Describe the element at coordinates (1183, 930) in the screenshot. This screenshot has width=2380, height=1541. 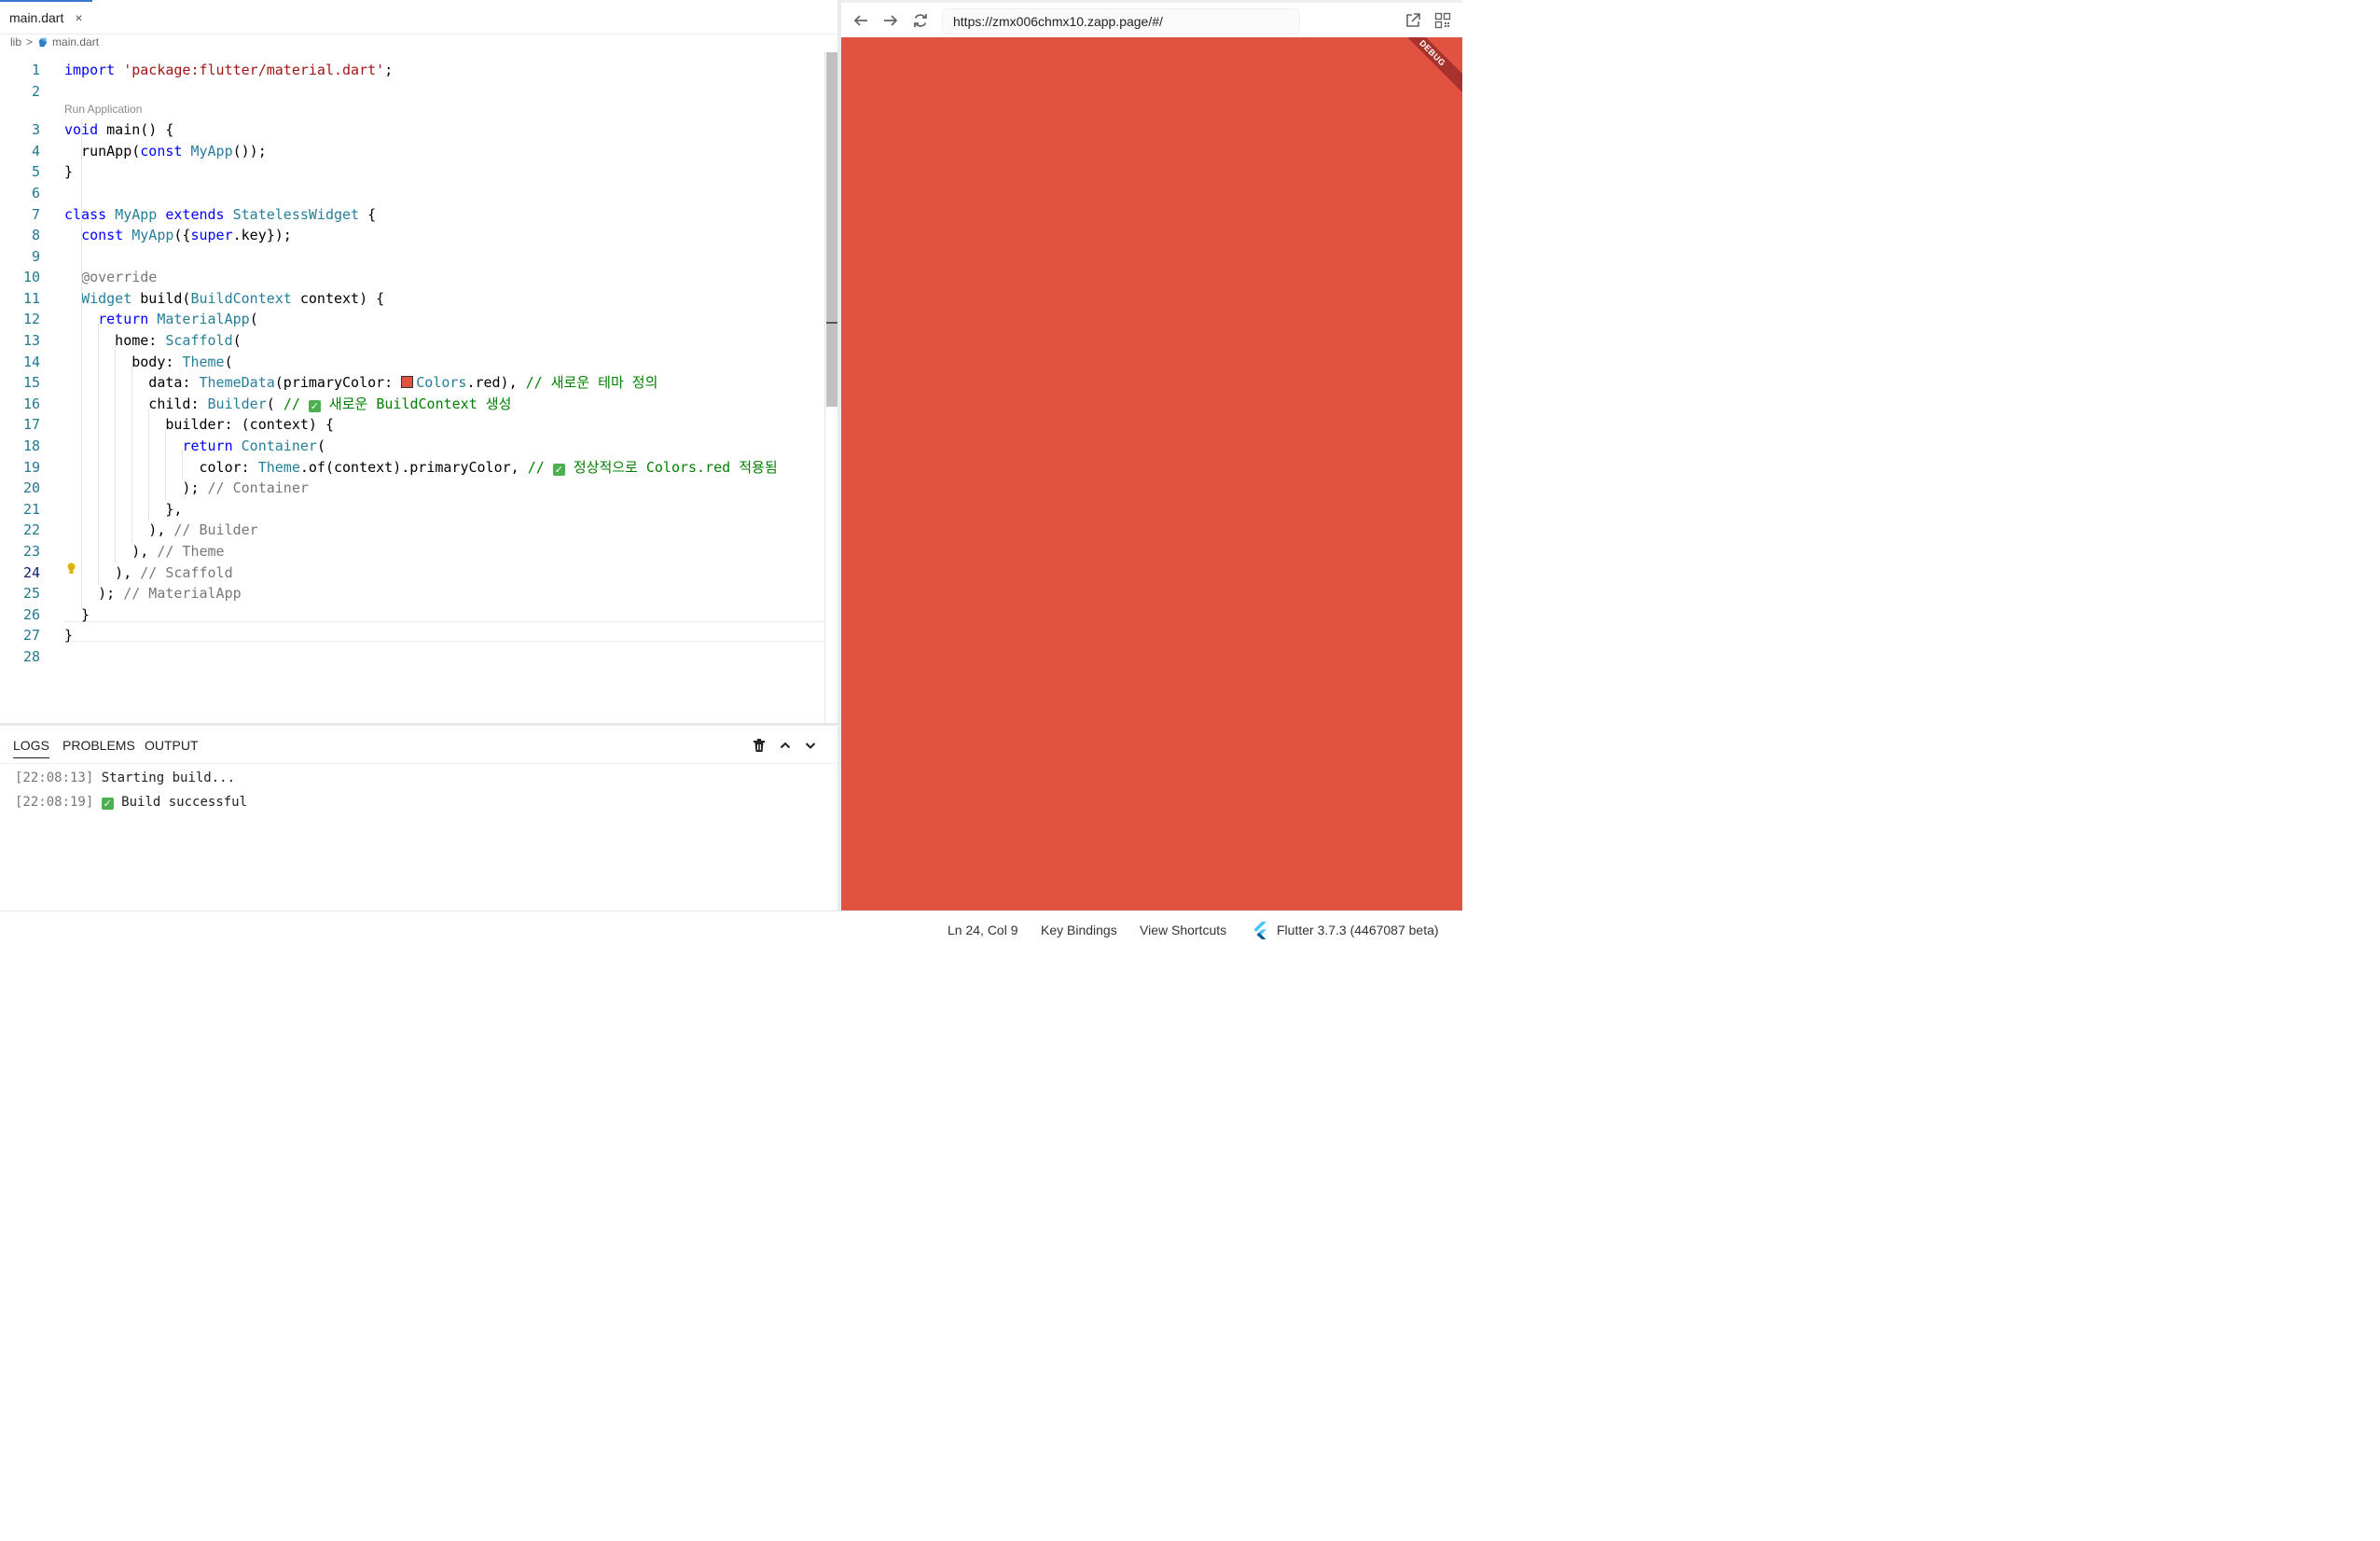
I see `view-shortcuts-button: View Shortcuts` at that location.